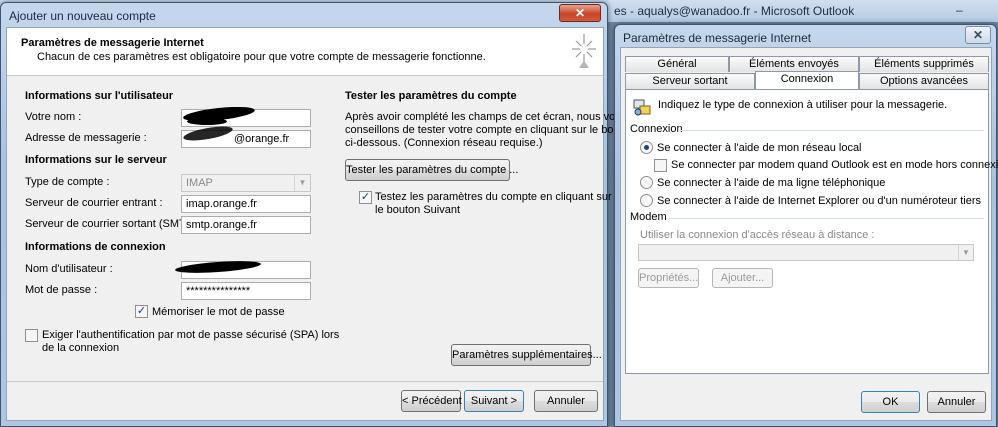  I want to click on account-type-label: Type de compte :, so click(67, 182).